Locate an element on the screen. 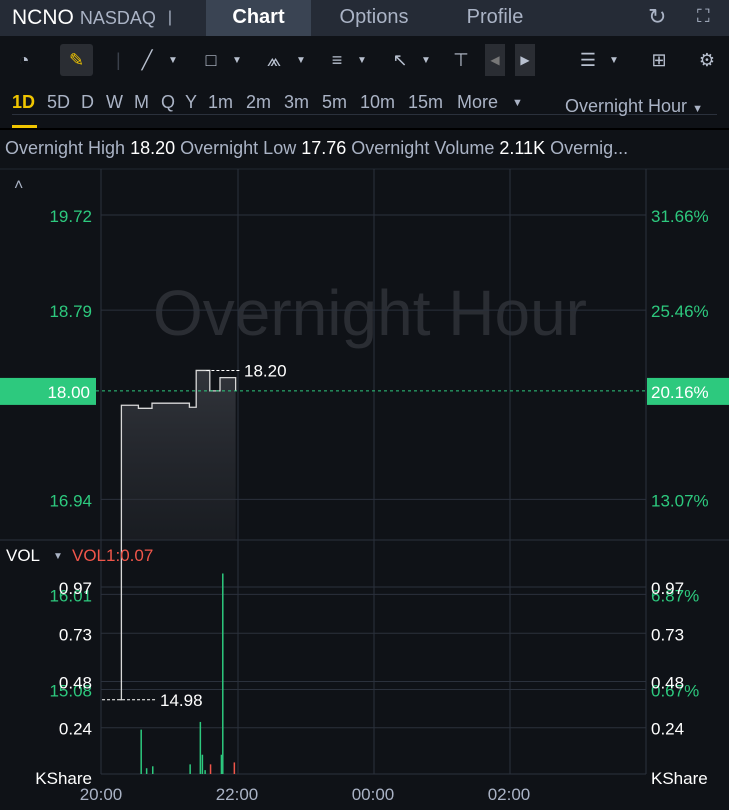 The image size is (729, 810). low-marker: 14.98 is located at coordinates (181, 700).